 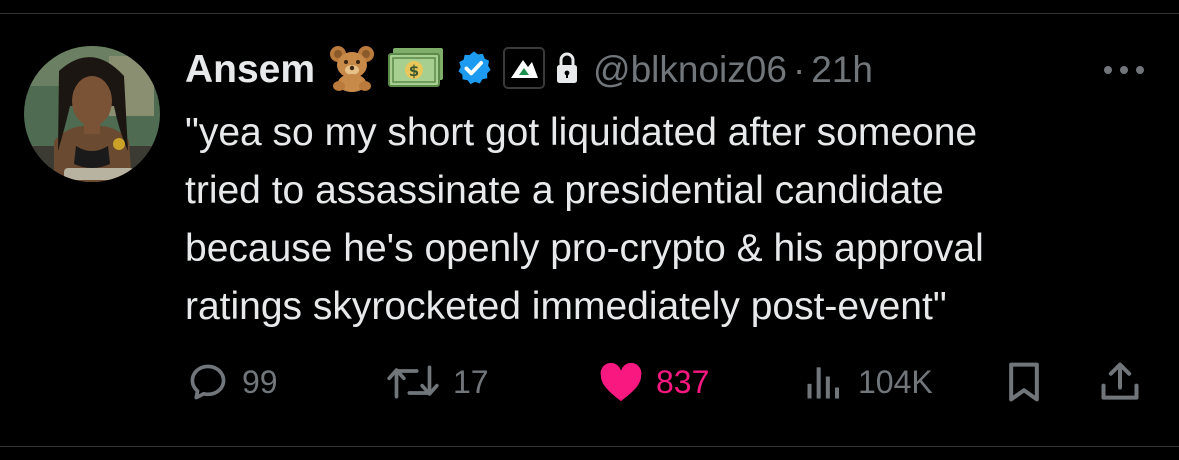 I want to click on repost-count: 17, so click(x=471, y=381).